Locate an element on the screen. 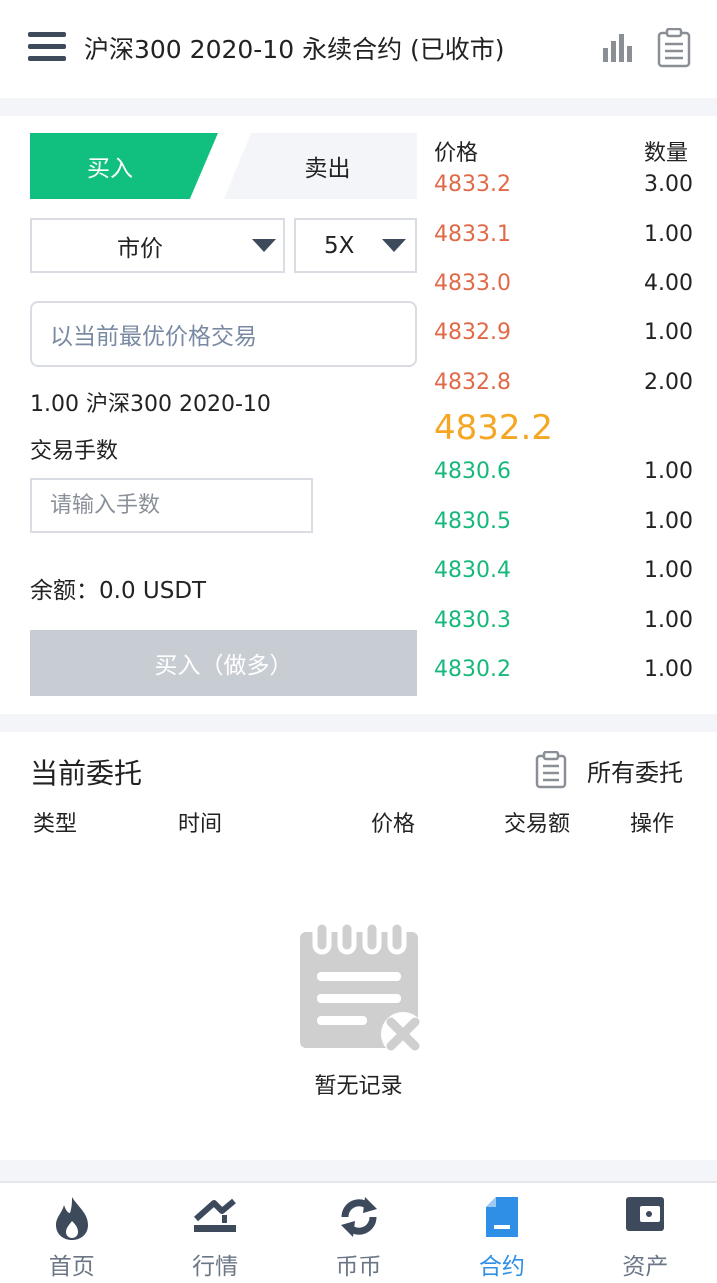 This screenshot has width=717, height=1283. page-title: 沪深300 2020-10 永续合约 (已收市) is located at coordinates (294, 49).